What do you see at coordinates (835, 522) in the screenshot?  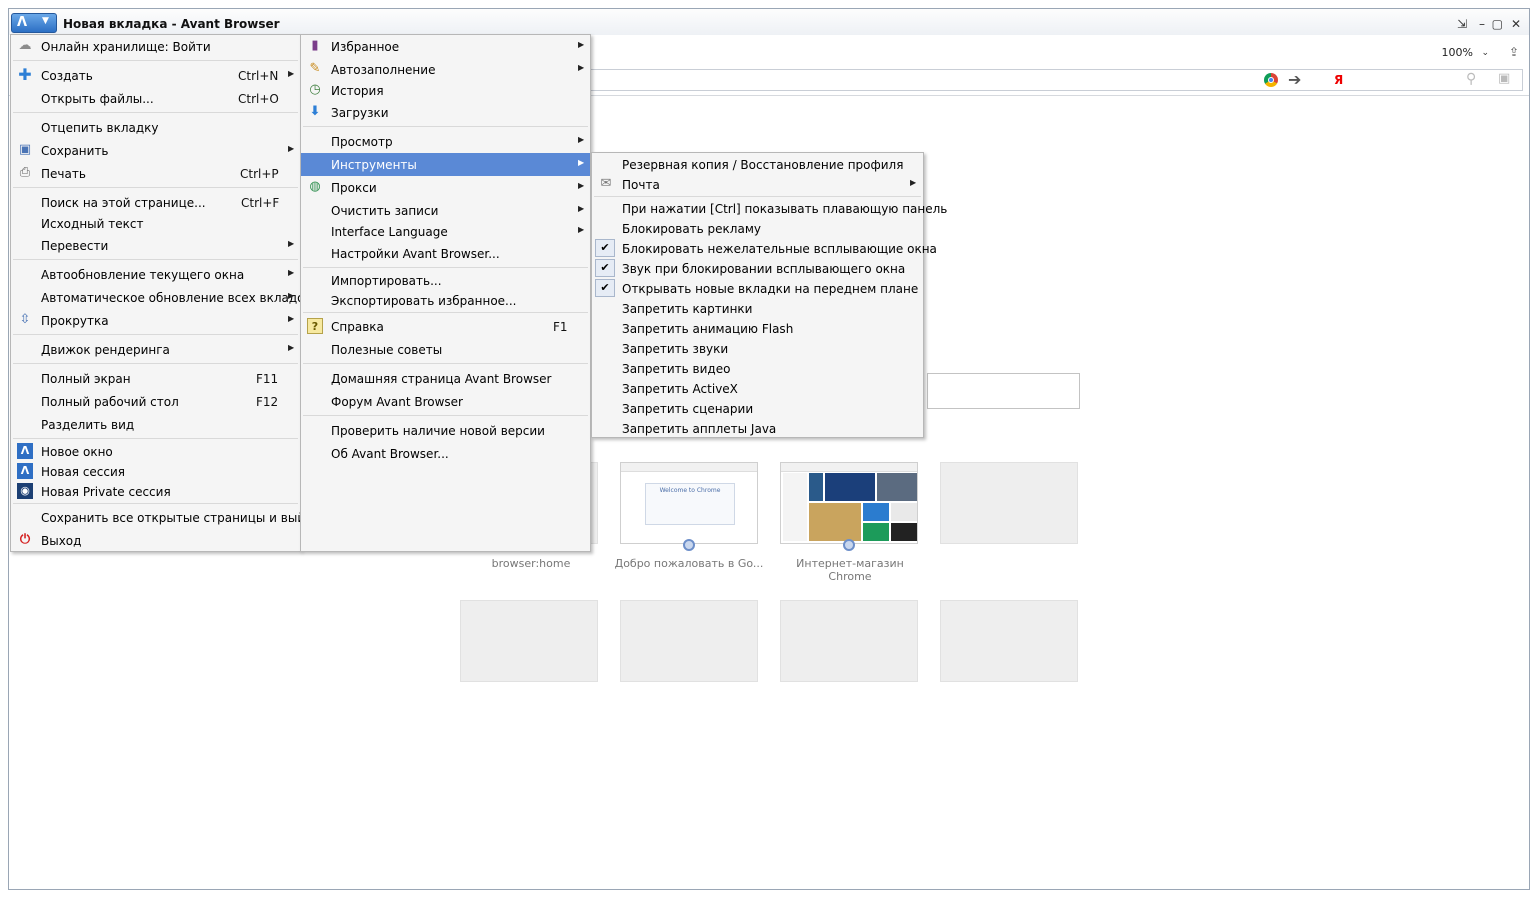 I see `store-banner-game` at bounding box center [835, 522].